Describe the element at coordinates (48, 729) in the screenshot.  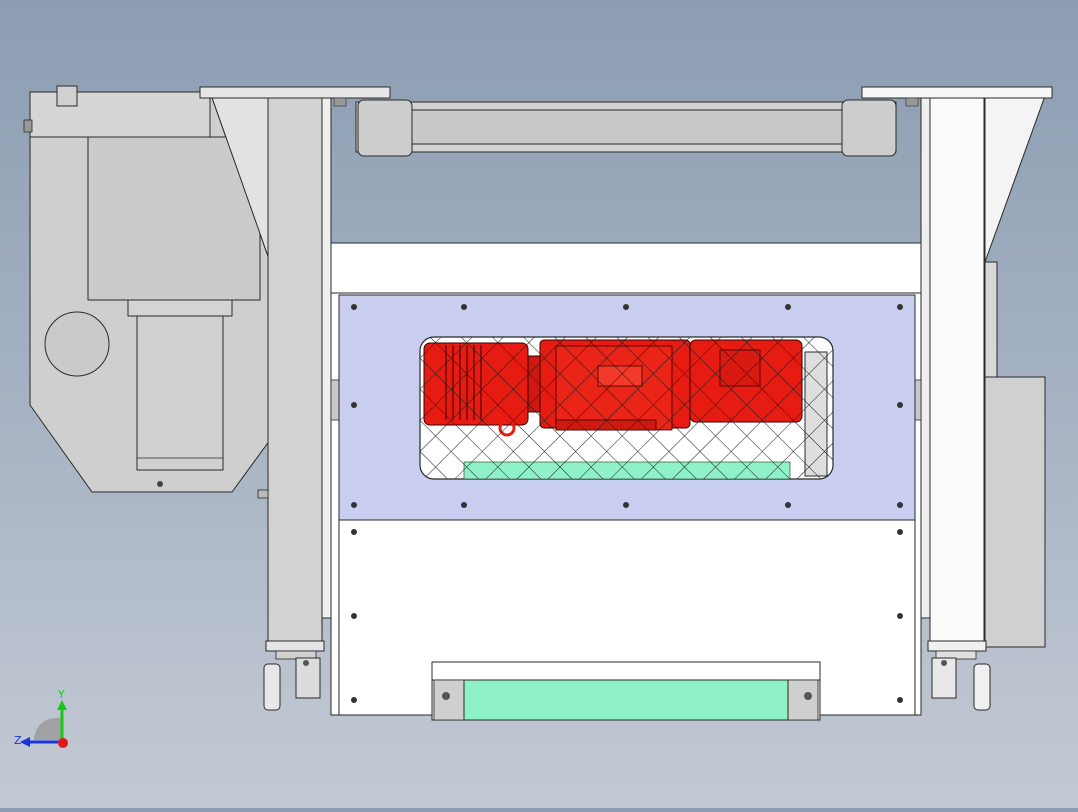
I see `triad-arc` at that location.